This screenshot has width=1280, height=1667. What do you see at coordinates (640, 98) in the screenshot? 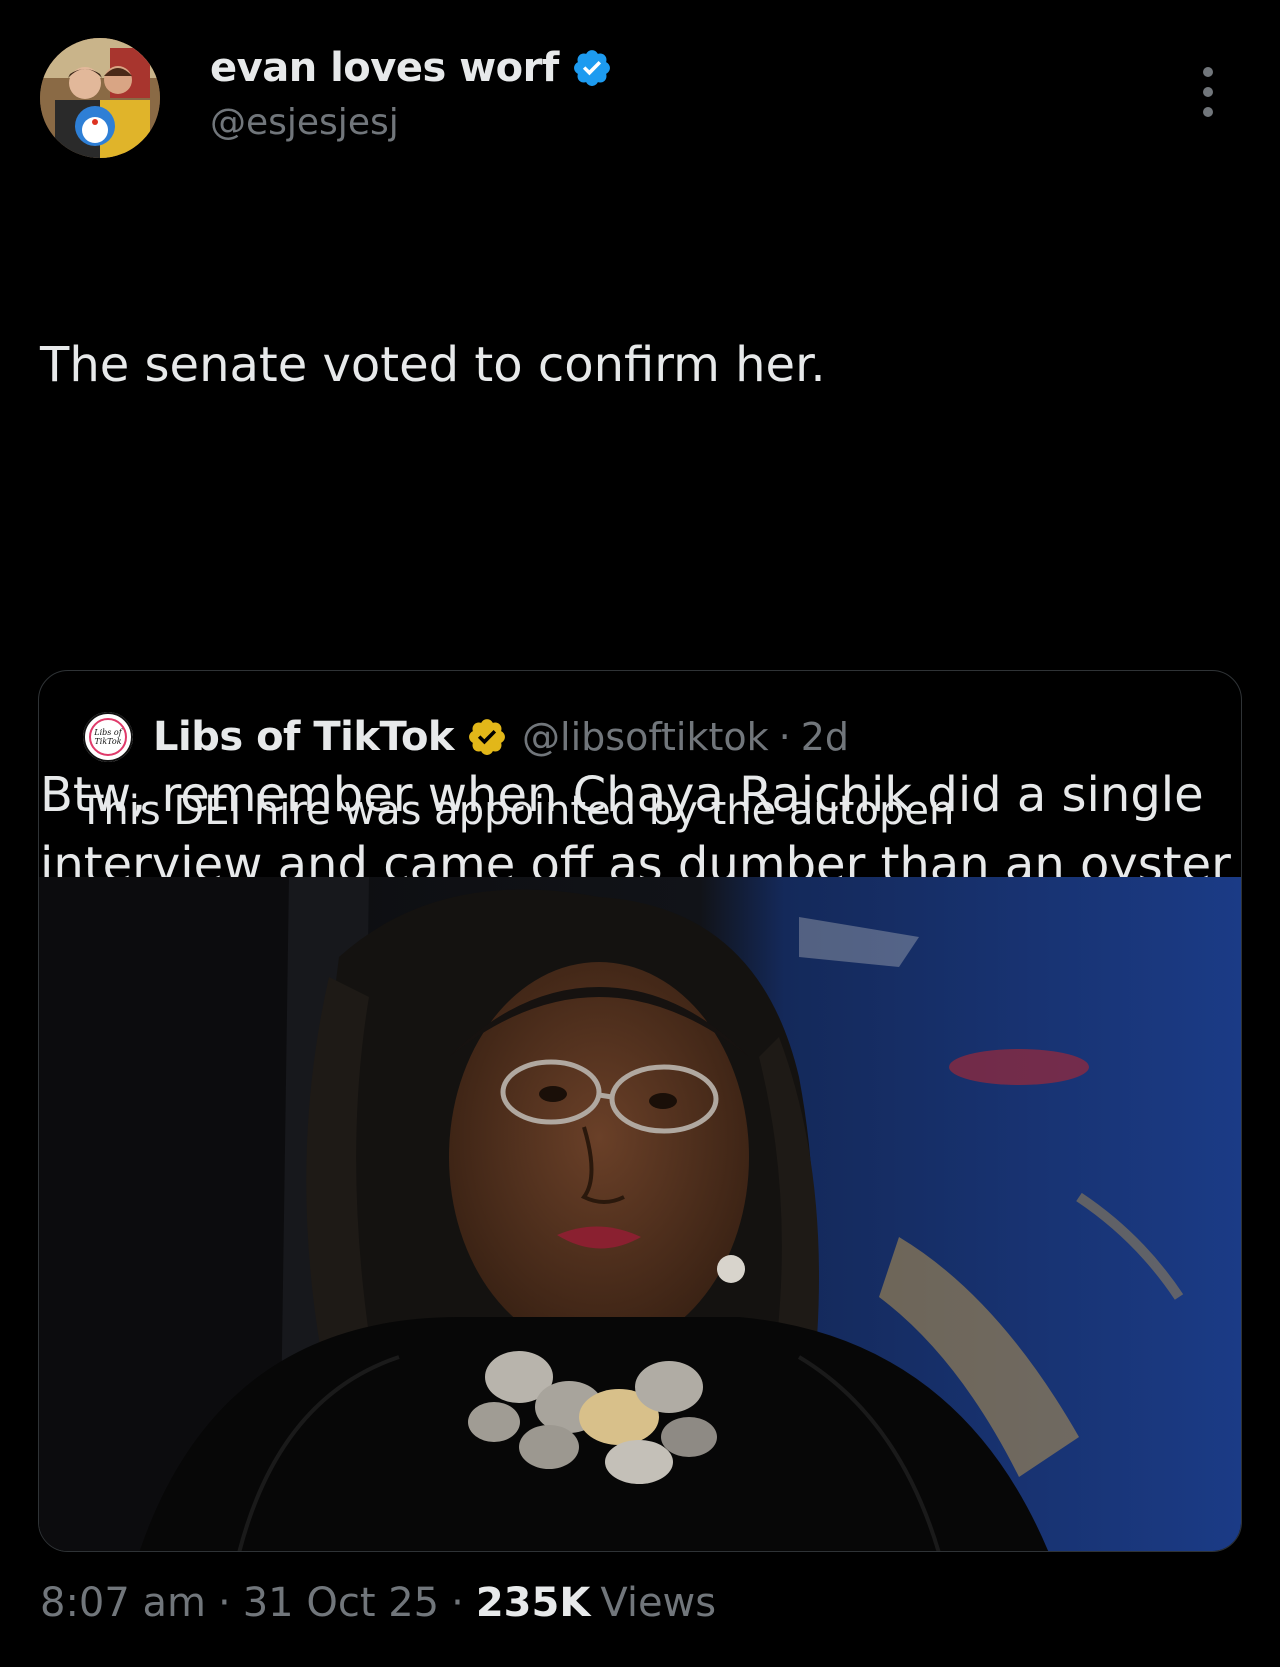
I see `tweet-header: evan loves worf @esjesjesj` at bounding box center [640, 98].